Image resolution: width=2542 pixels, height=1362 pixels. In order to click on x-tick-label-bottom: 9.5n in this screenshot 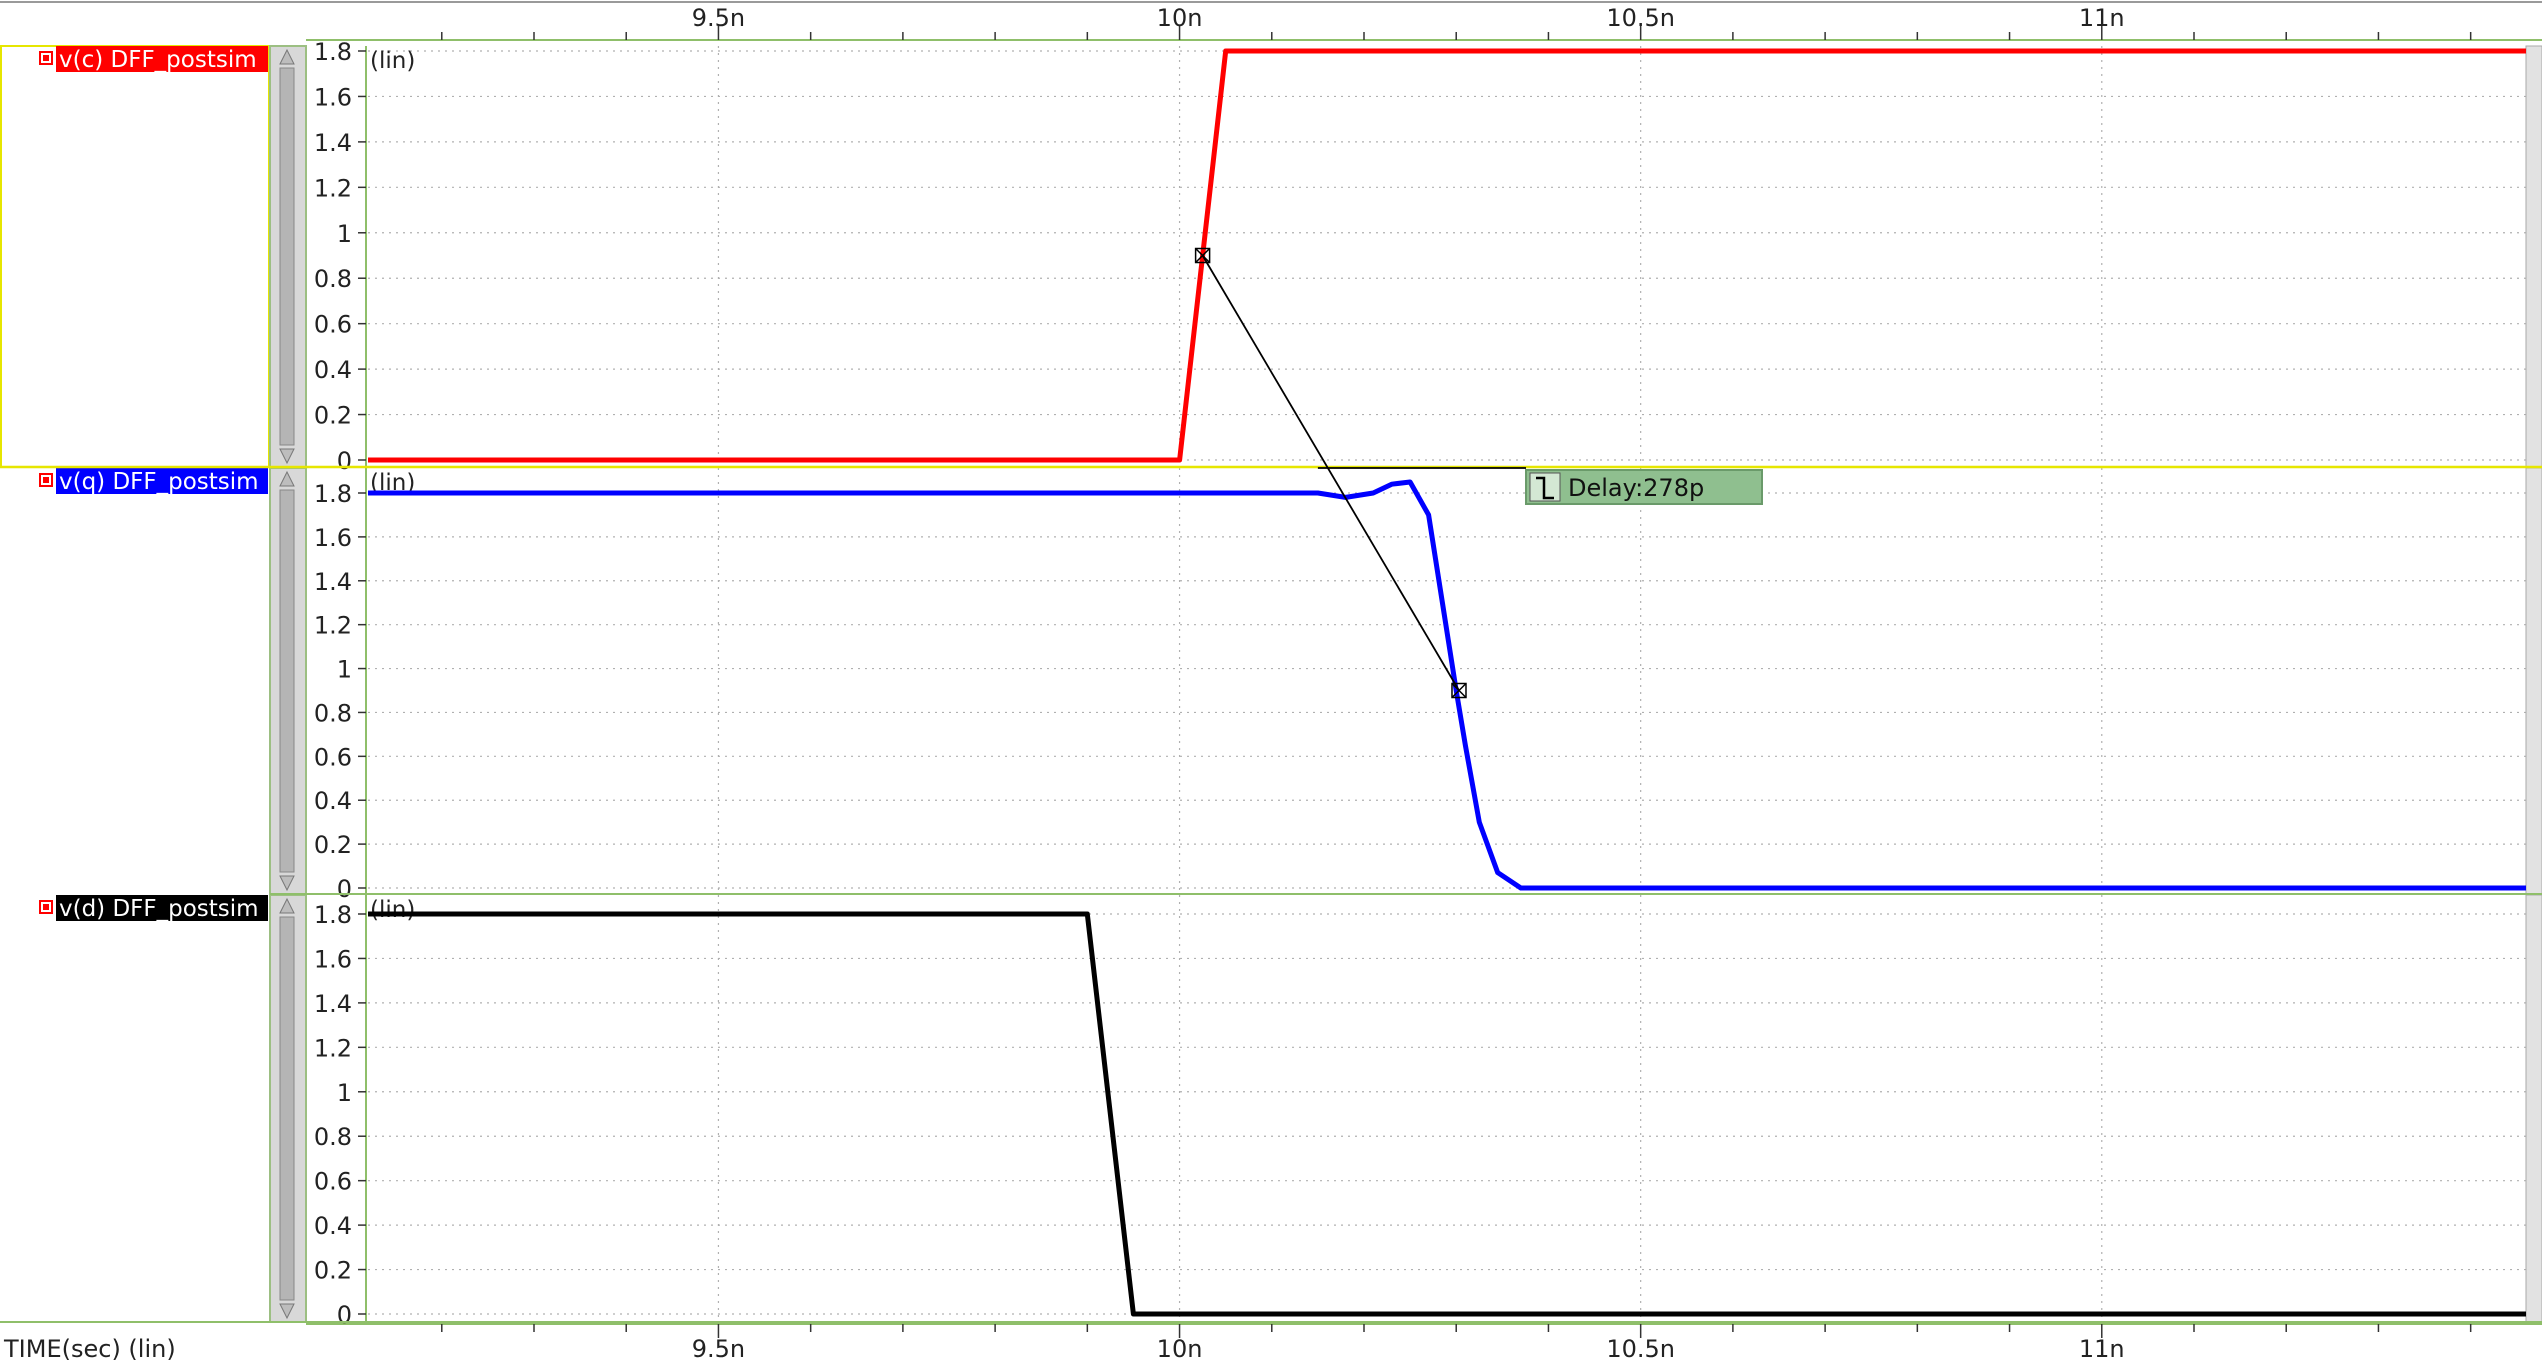, I will do `click(718, 1348)`.